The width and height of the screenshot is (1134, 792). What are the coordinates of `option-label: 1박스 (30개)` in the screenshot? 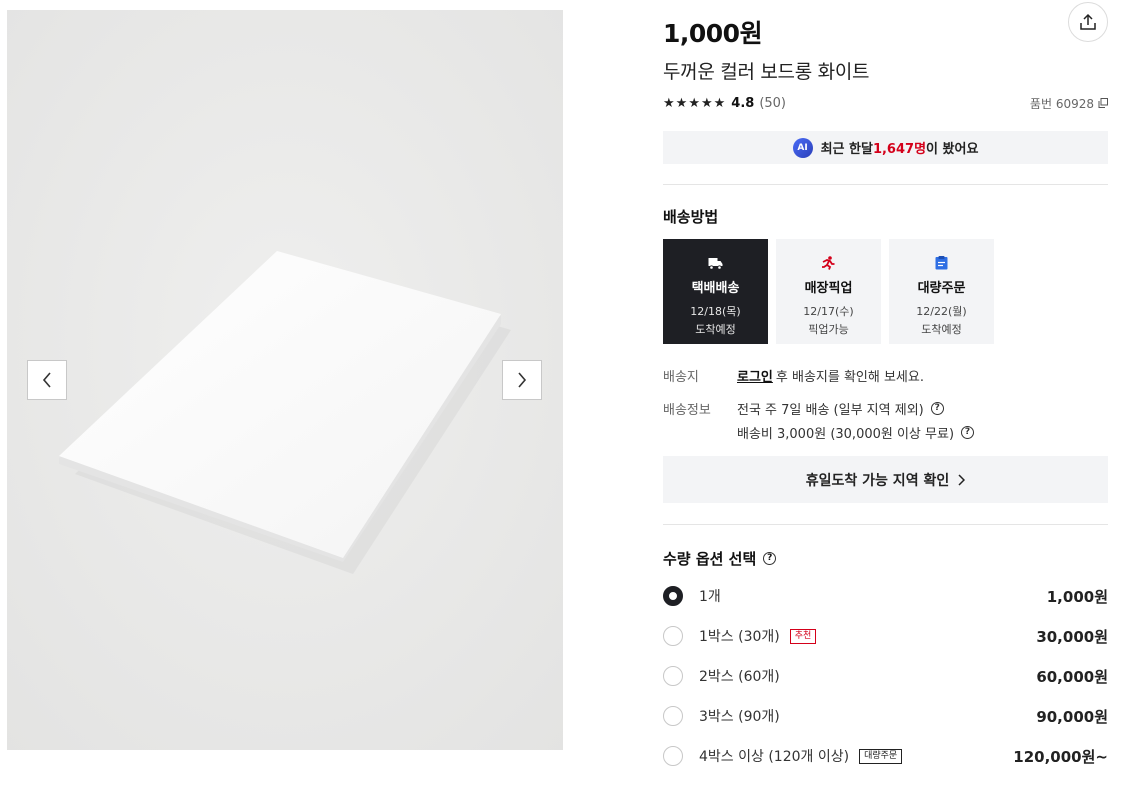 It's located at (739, 637).